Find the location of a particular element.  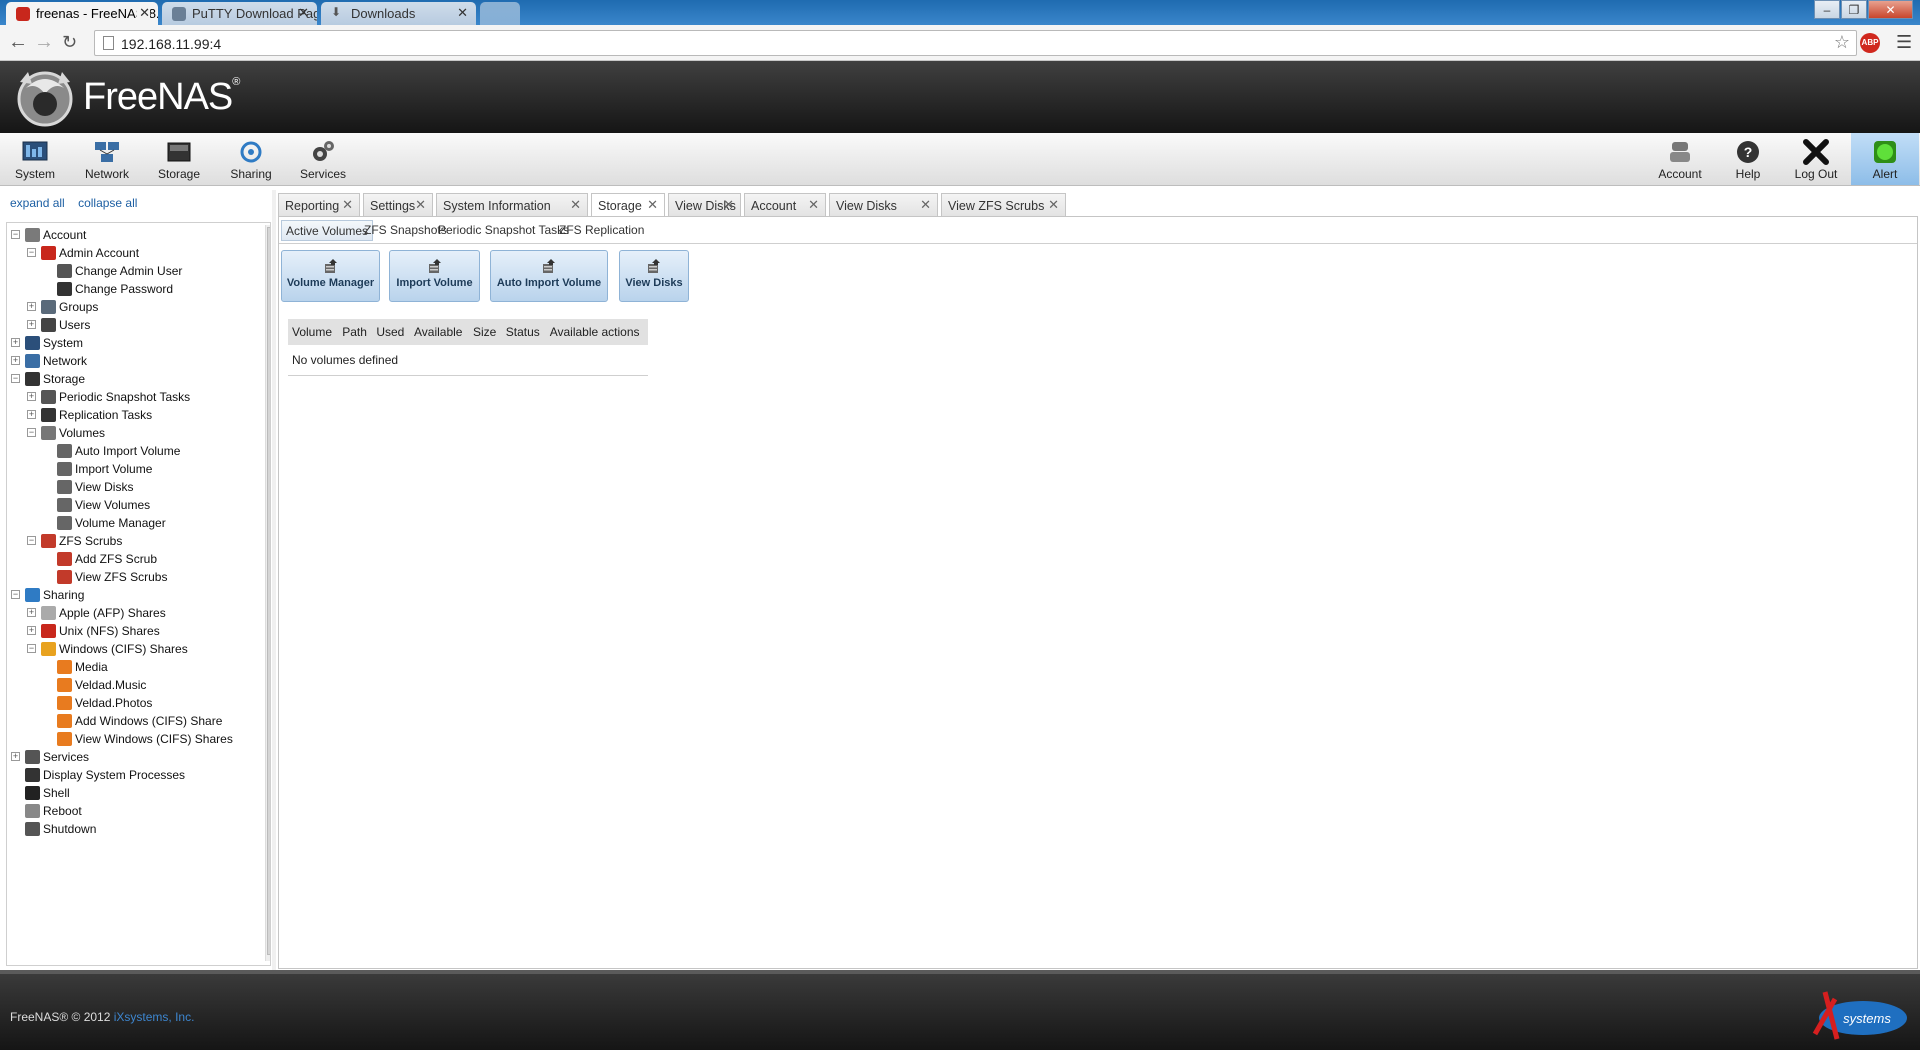

address-bar: 192.168.11.99:4 ☆ is located at coordinates (975, 43).